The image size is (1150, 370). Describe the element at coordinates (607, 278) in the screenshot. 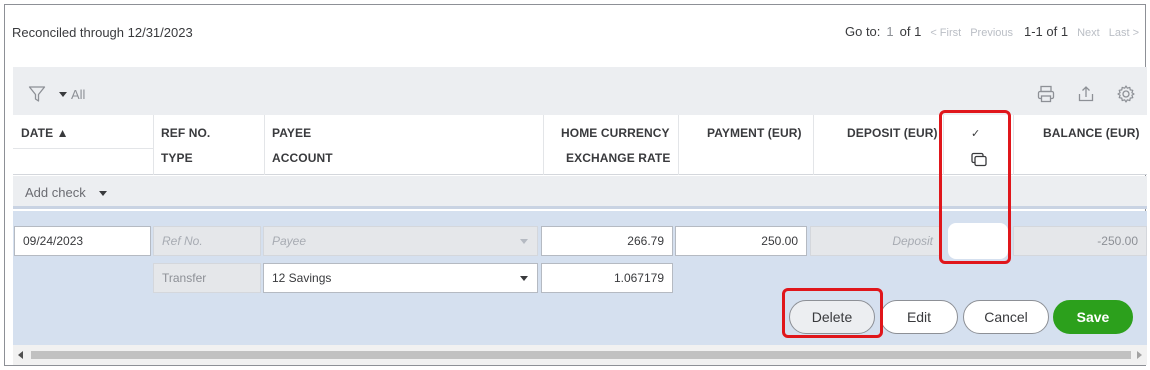

I see `exchange-rate-field: 1.067179` at that location.